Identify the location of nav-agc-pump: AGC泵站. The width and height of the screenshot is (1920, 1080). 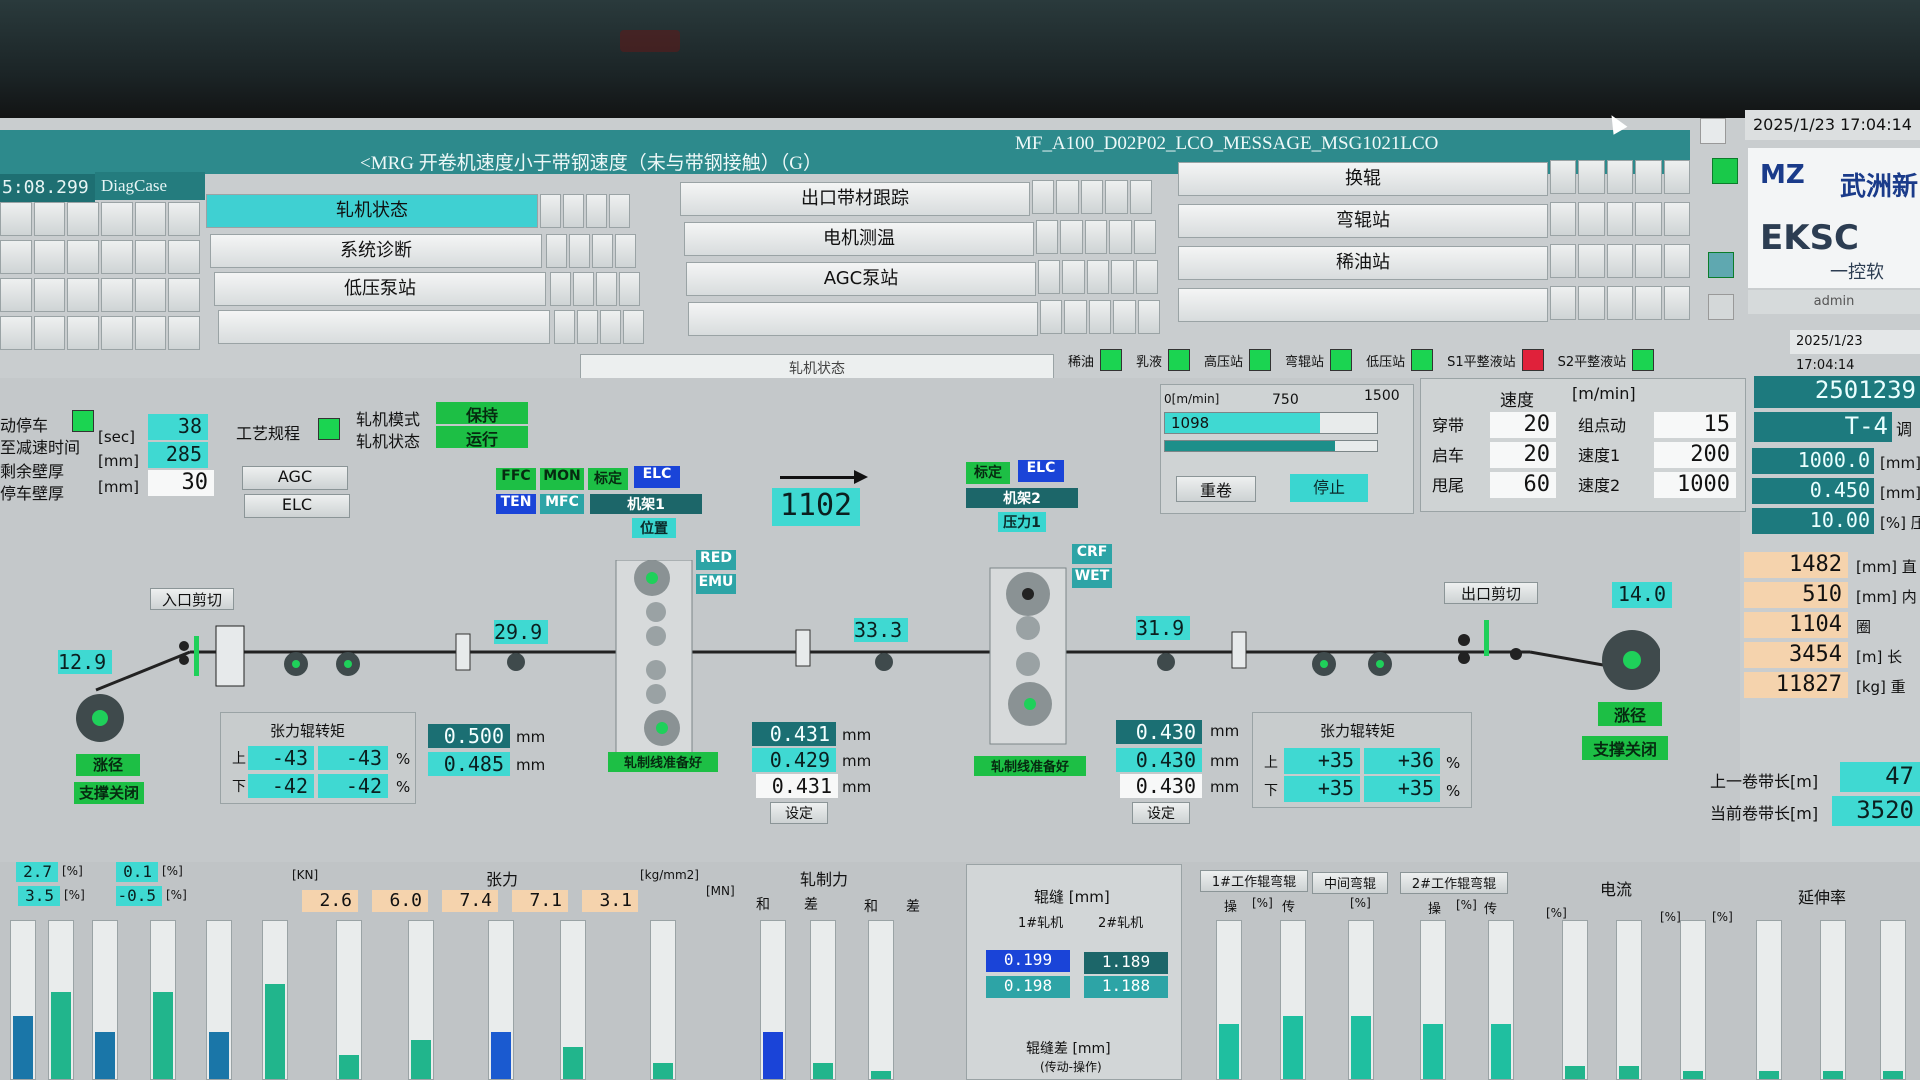
(861, 279).